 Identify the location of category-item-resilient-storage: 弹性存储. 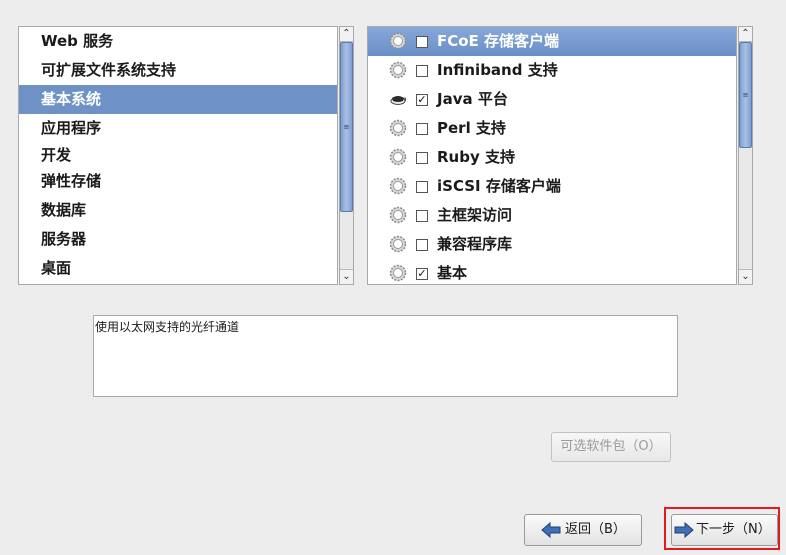
(178, 181).